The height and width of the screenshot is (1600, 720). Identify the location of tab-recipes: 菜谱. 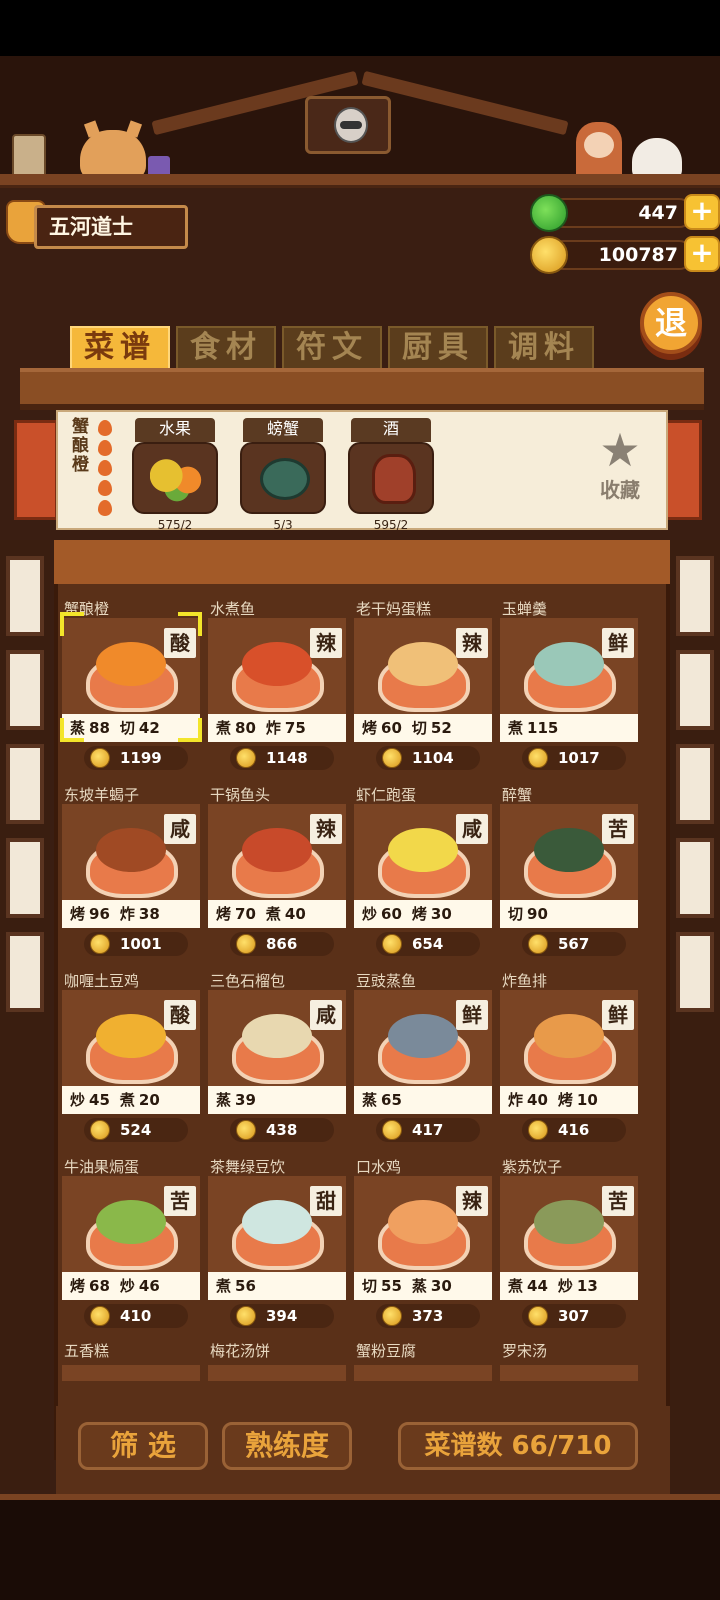
(120, 348).